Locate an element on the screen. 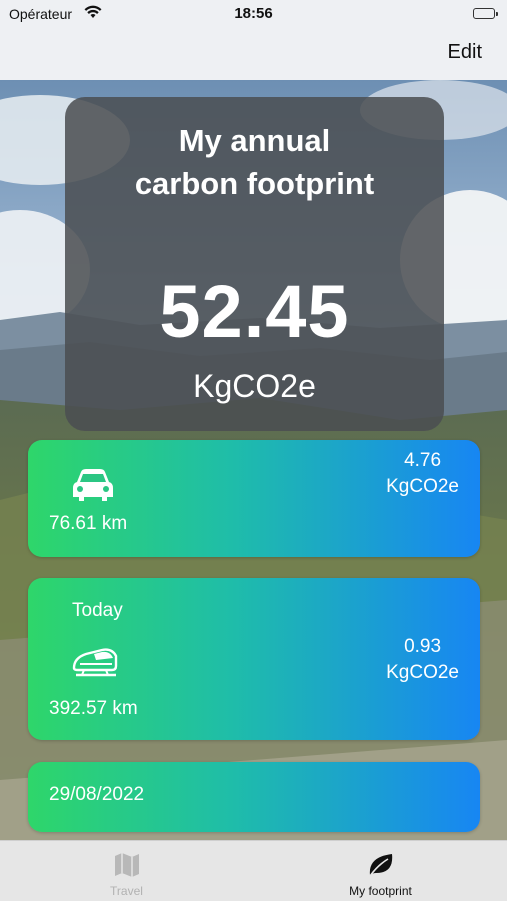 The width and height of the screenshot is (507, 901). map-icon is located at coordinates (127, 867).